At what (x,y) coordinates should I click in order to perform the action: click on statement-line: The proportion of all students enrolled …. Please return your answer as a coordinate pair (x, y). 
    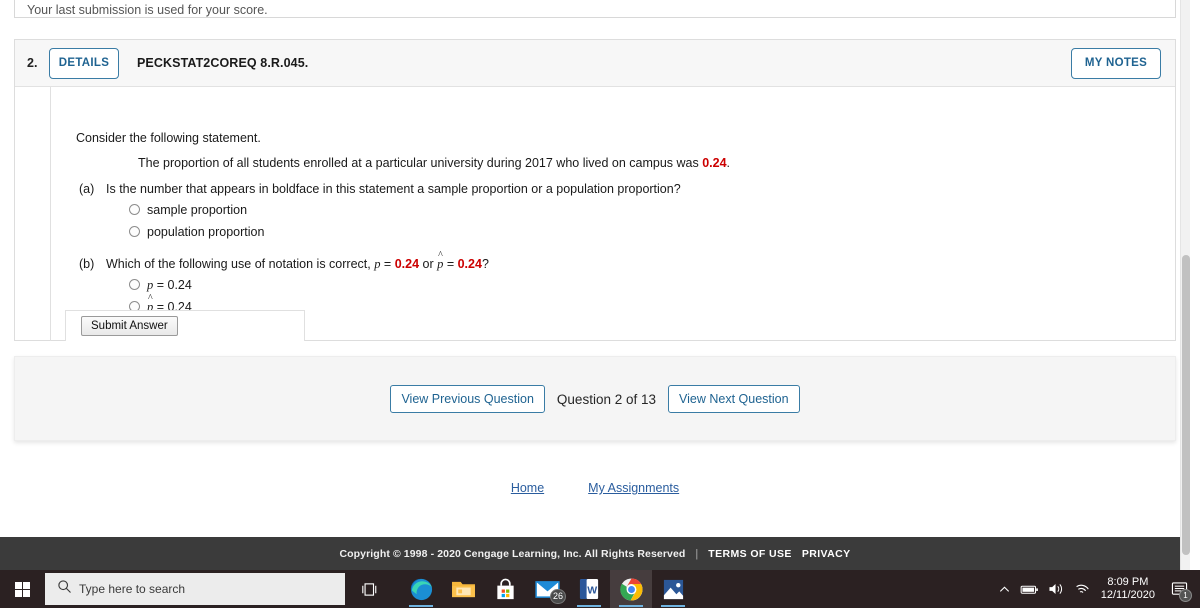
    Looking at the image, I should click on (434, 163).